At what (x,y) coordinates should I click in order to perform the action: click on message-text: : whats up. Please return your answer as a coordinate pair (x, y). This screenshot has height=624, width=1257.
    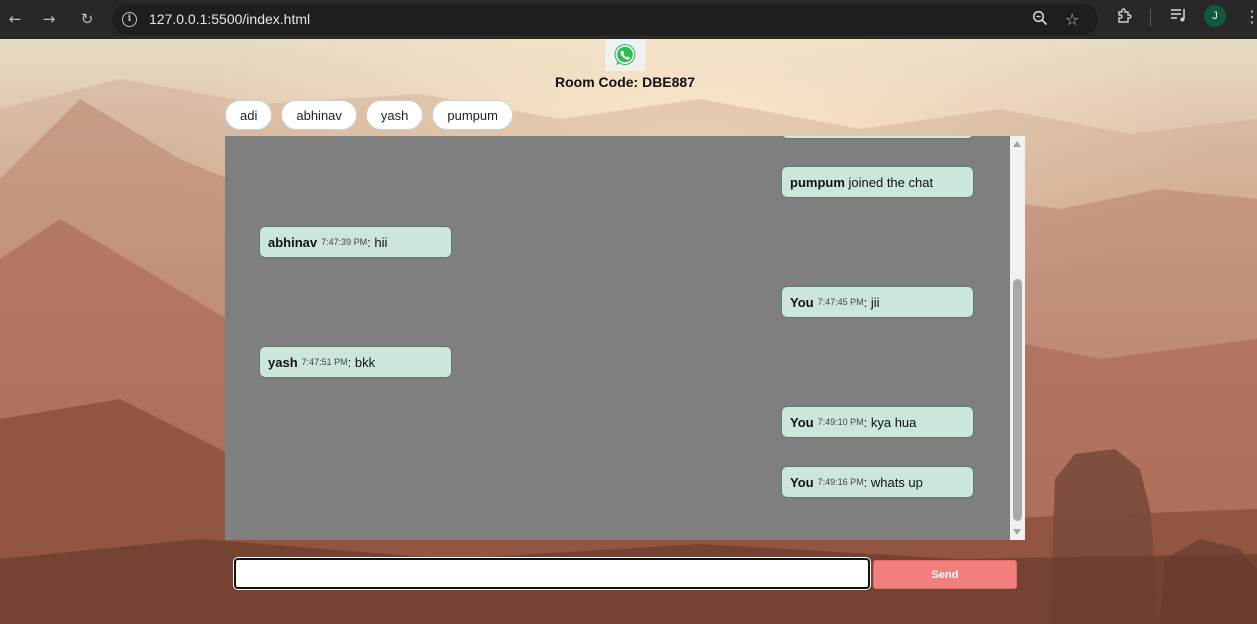
    Looking at the image, I should click on (893, 482).